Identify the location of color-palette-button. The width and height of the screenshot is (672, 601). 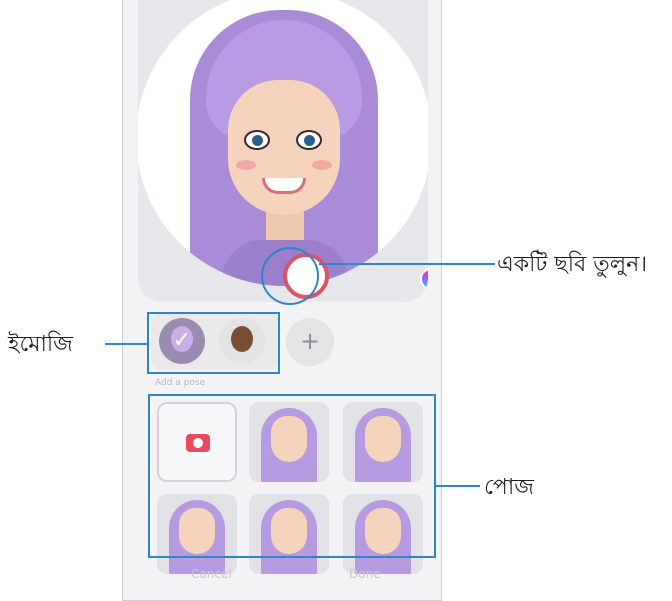
(424, 279).